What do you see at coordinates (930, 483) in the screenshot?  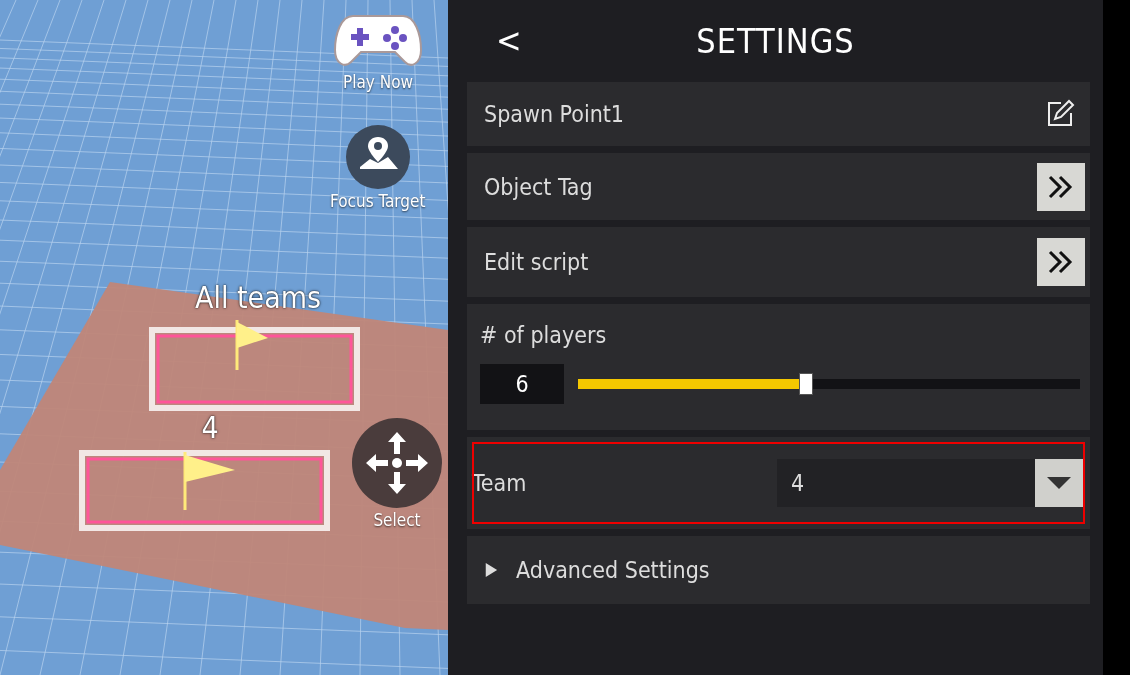 I see `team-dropdown: 4` at bounding box center [930, 483].